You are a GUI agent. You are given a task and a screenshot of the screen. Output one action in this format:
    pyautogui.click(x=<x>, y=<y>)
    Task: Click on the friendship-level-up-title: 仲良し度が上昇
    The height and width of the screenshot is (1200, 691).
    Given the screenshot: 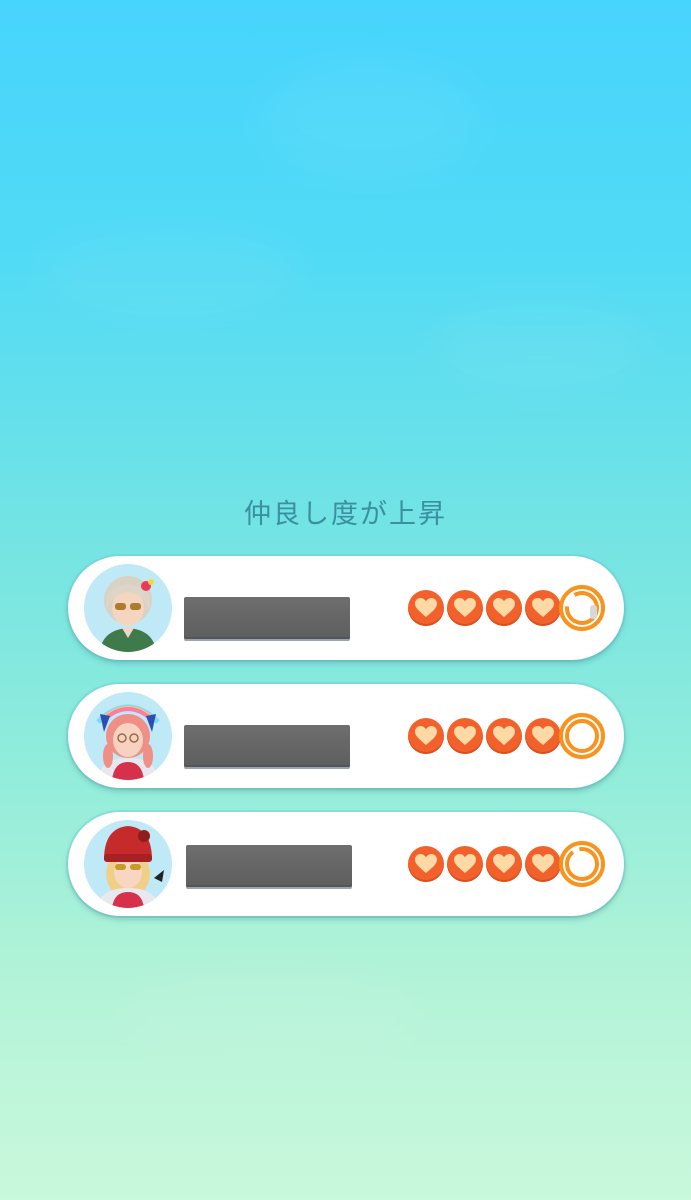 What is the action you would take?
    pyautogui.click(x=345, y=514)
    